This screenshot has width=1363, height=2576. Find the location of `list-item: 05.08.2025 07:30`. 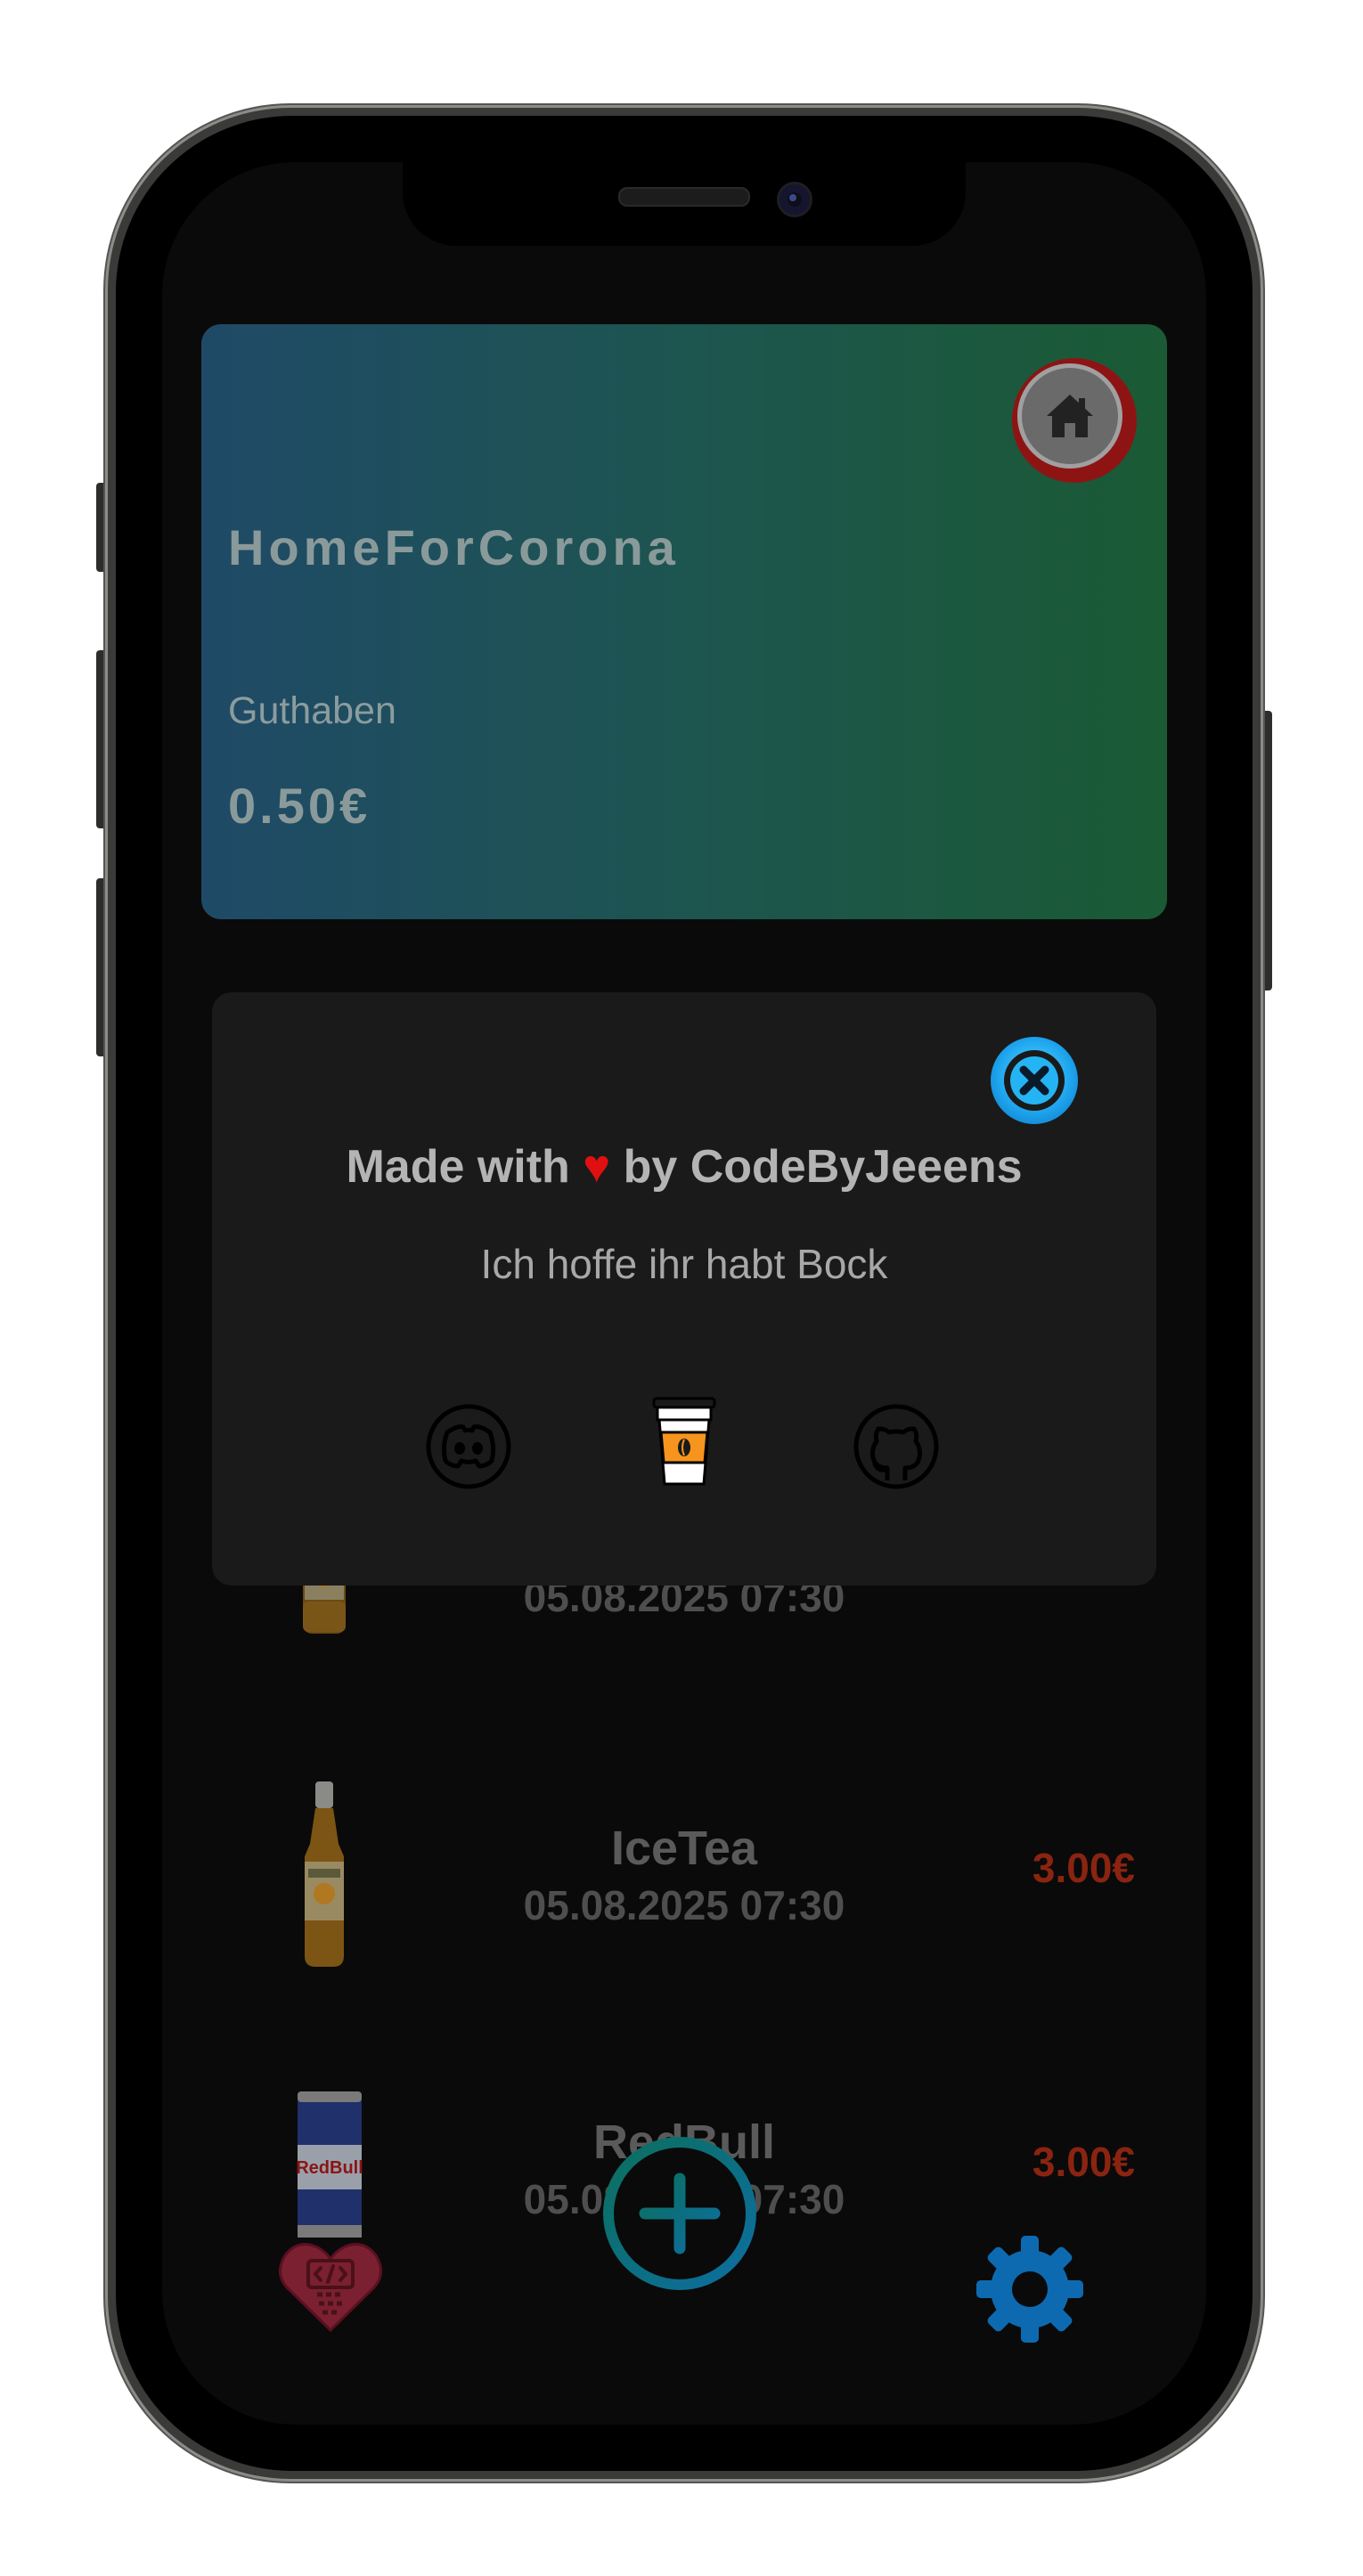

list-item: 05.08.2025 07:30 is located at coordinates (684, 1653).